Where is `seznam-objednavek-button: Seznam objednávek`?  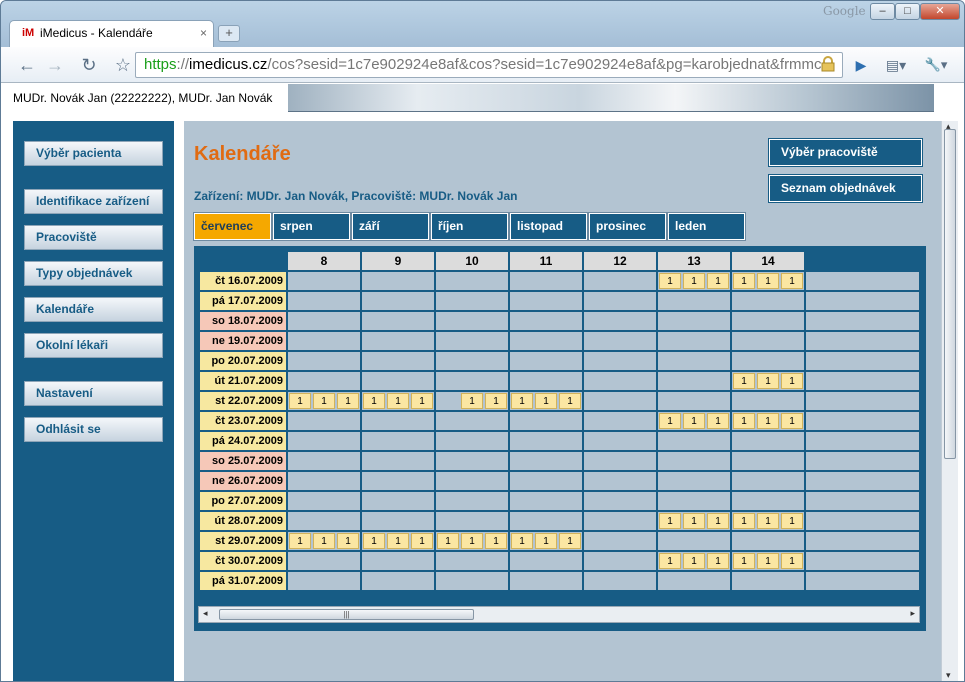 seznam-objednavek-button: Seznam objednávek is located at coordinates (845, 188).